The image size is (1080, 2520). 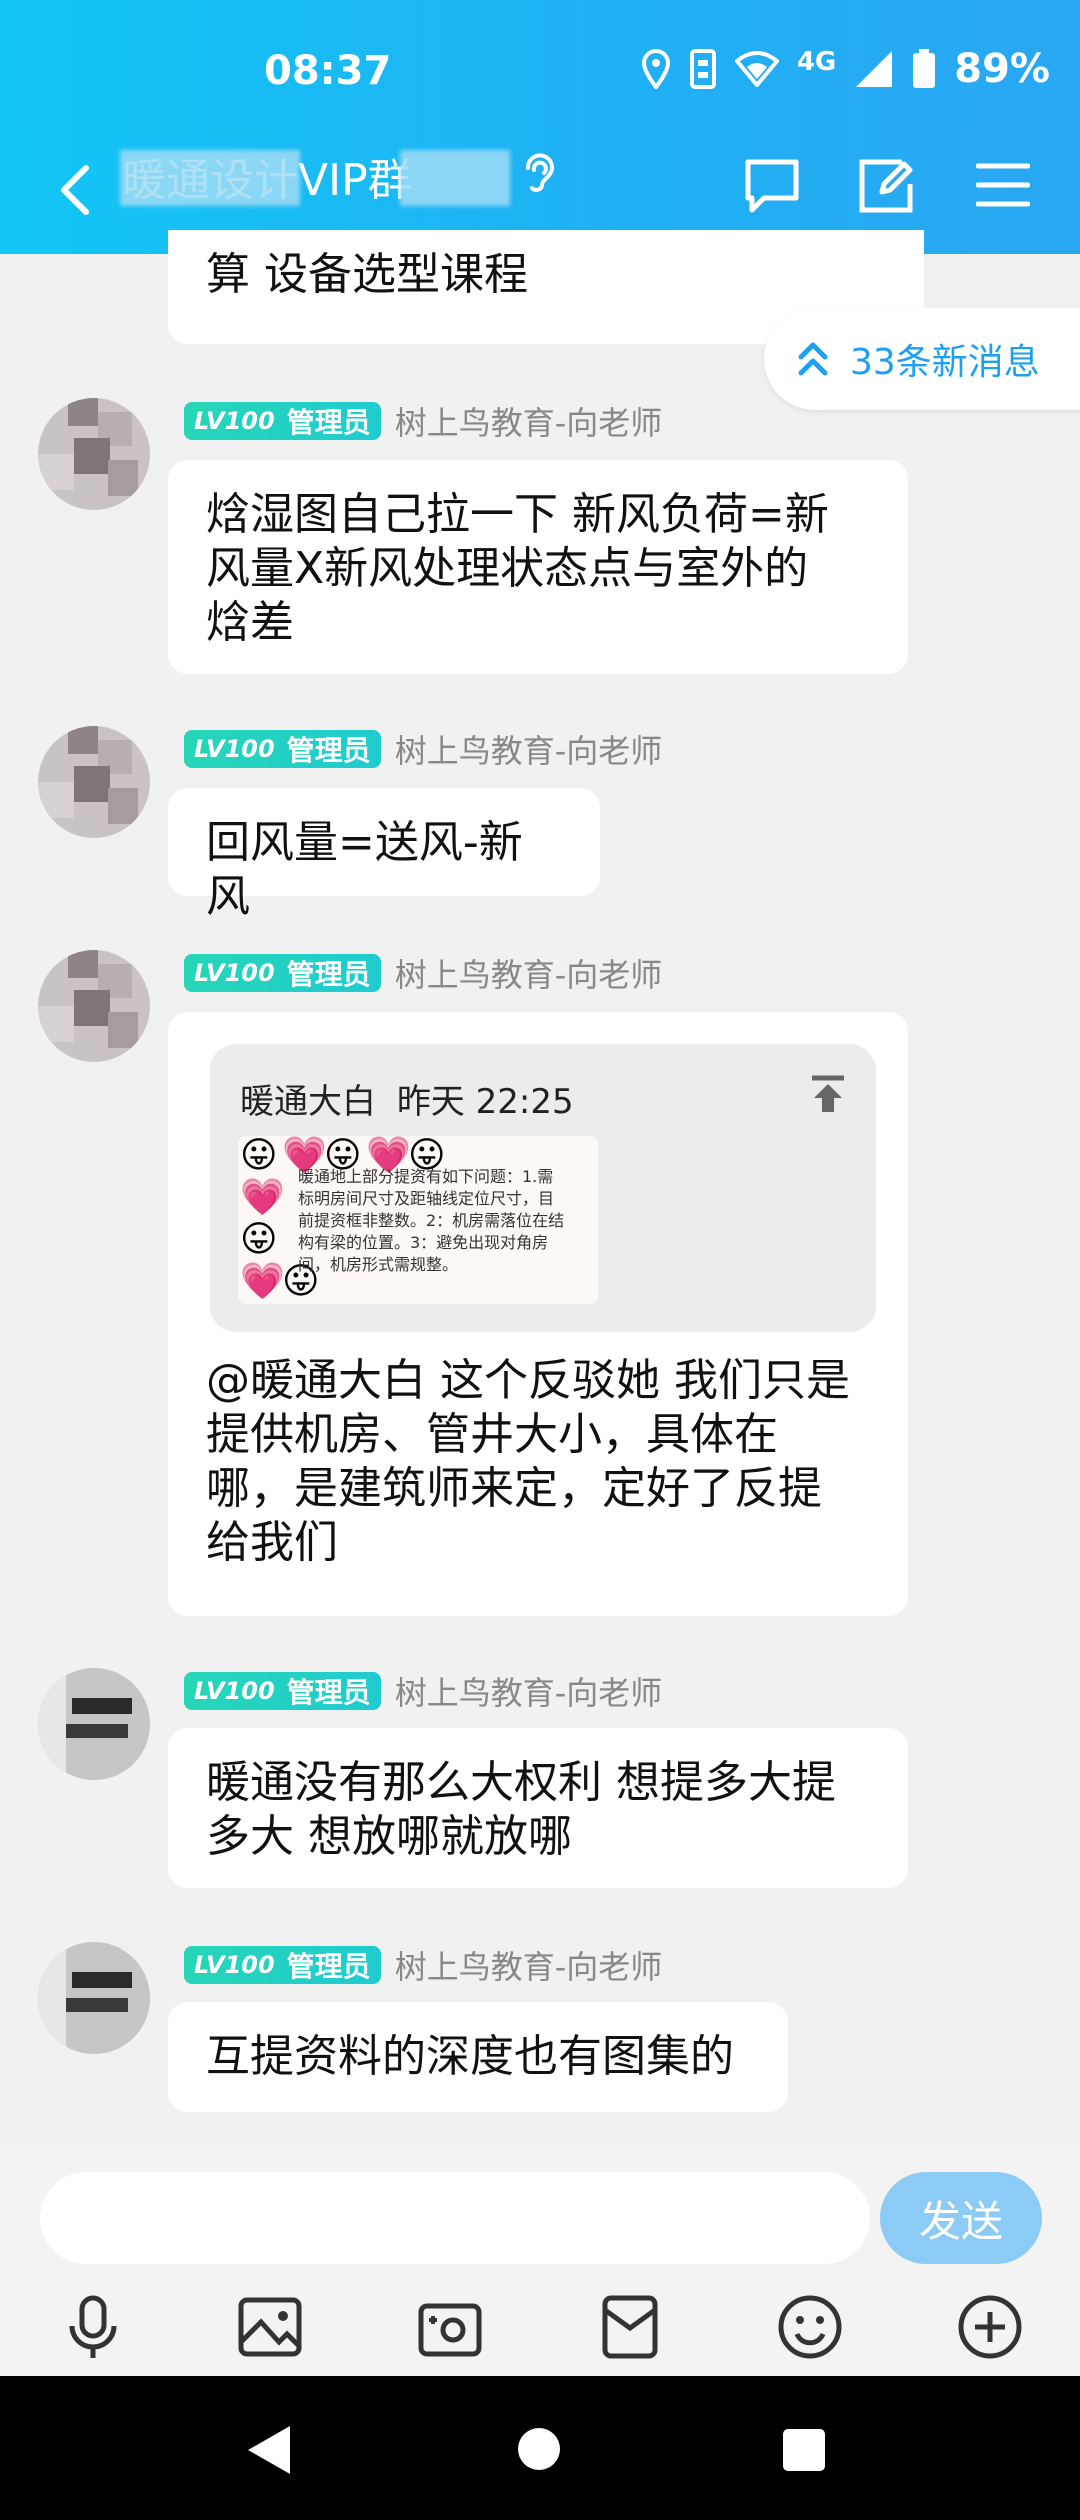 What do you see at coordinates (772, 186) in the screenshot?
I see `chat-icon` at bounding box center [772, 186].